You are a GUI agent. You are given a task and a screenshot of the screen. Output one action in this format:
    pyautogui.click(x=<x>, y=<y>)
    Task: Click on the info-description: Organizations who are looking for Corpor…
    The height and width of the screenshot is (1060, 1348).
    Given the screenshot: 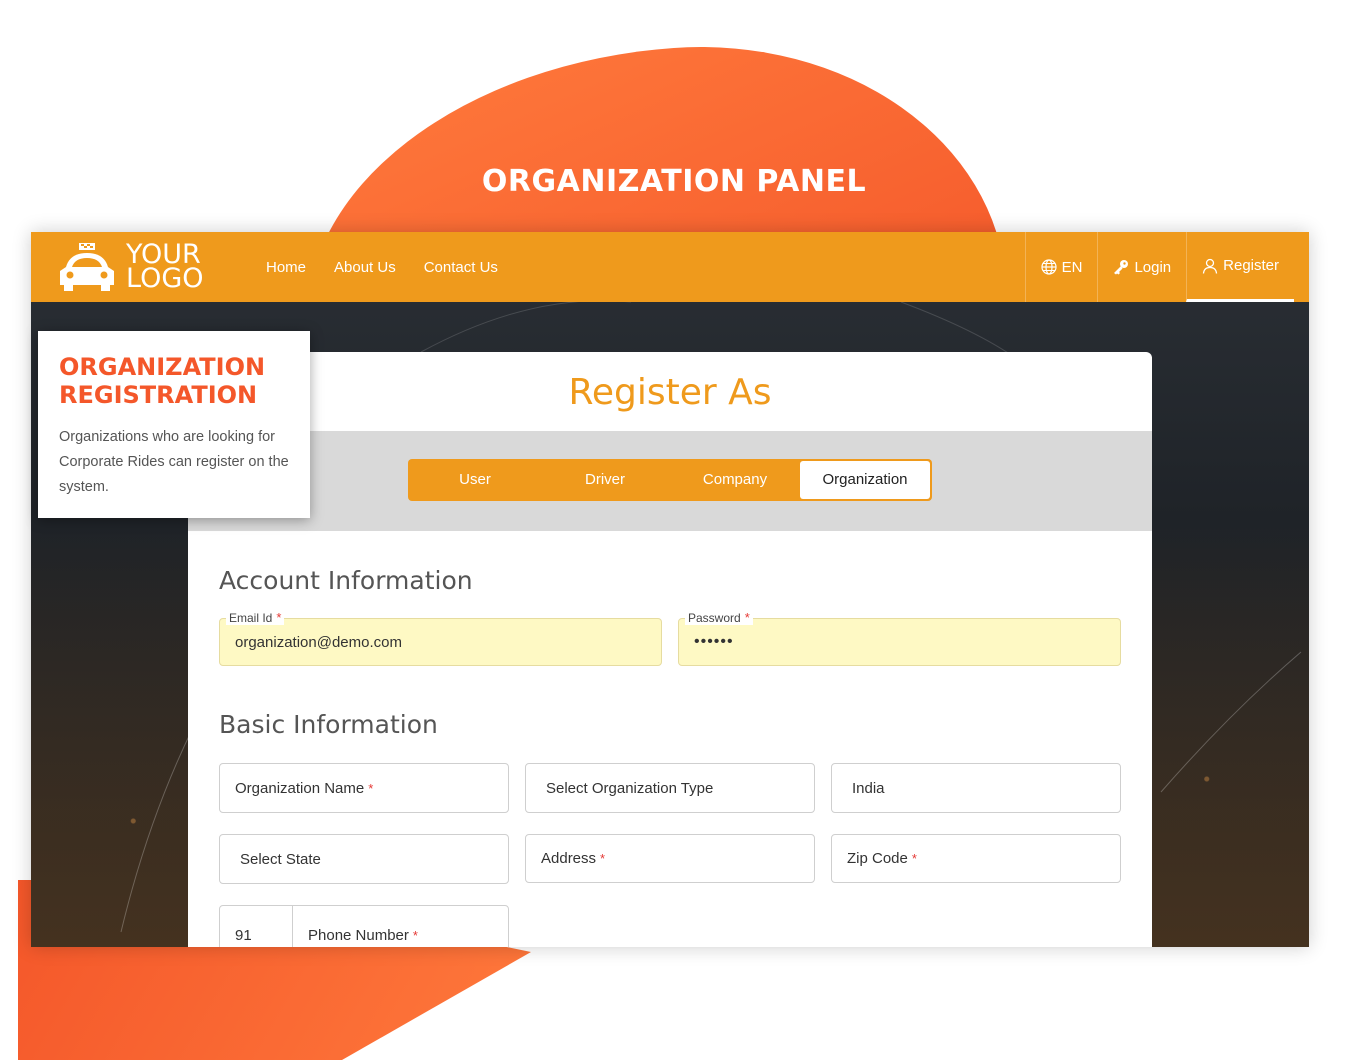 What is the action you would take?
    pyautogui.click(x=174, y=462)
    